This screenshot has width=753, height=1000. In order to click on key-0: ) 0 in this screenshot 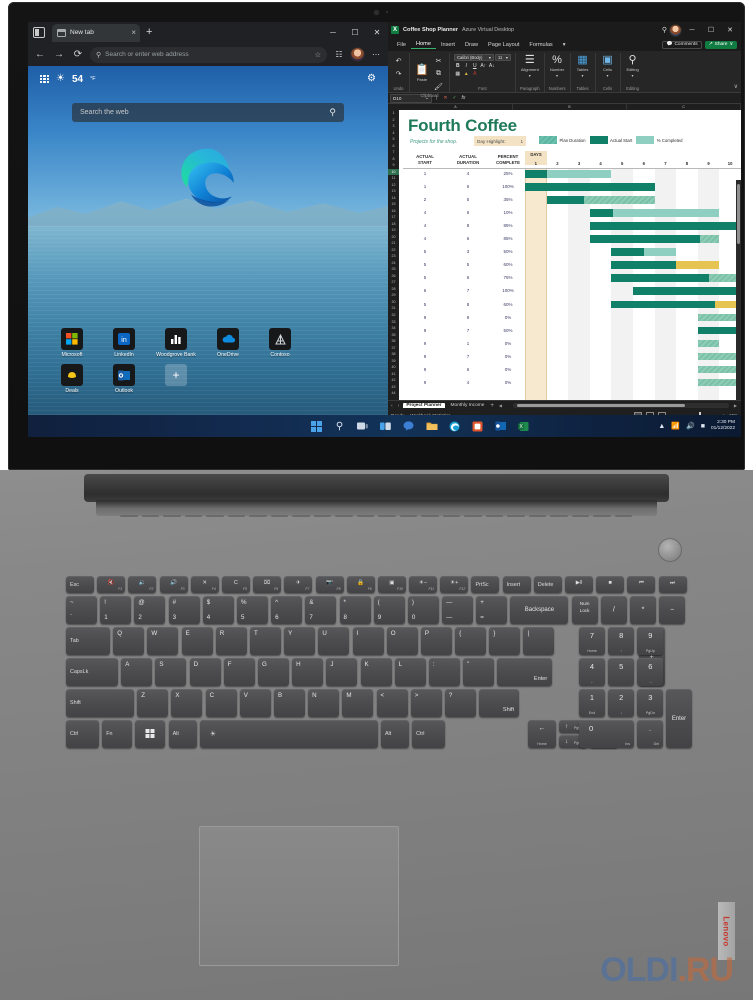, I will do `click(423, 610)`.